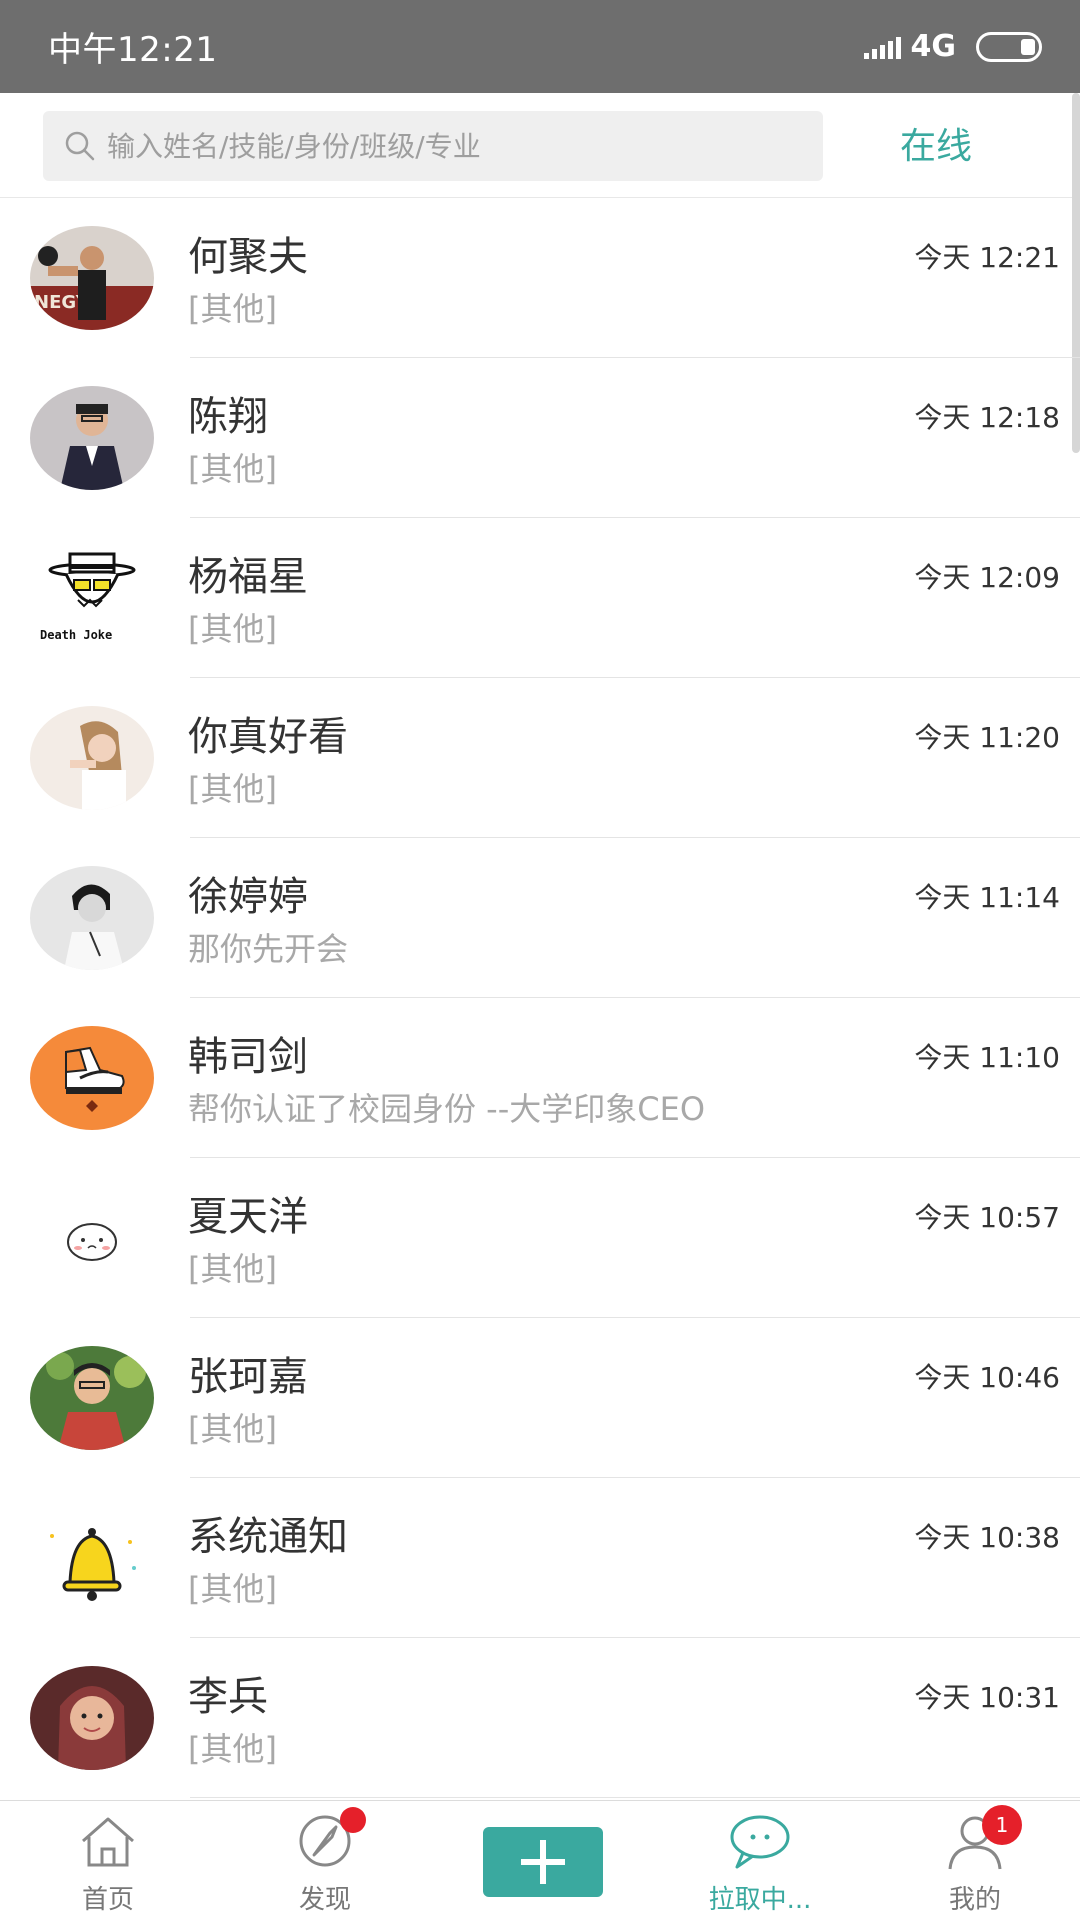 The height and width of the screenshot is (1921, 1080). I want to click on chat-item: 李兵 [其他] 今天 10:31, so click(540, 1718).